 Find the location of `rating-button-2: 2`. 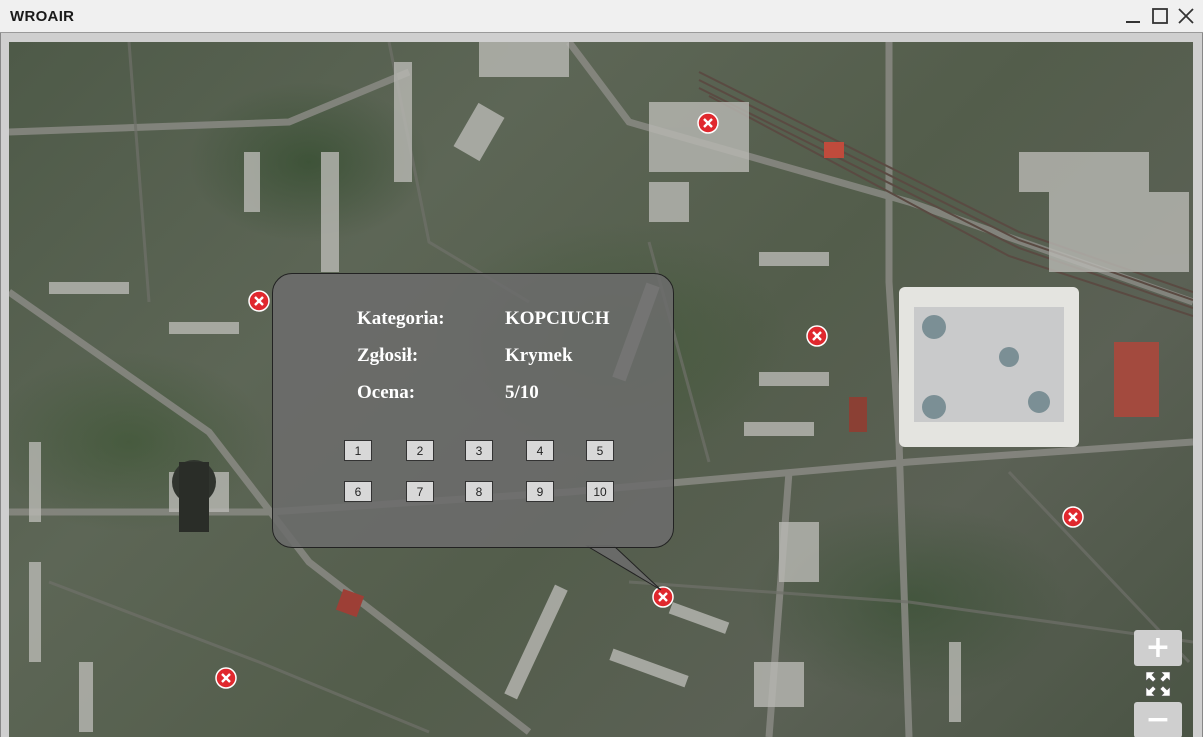

rating-button-2: 2 is located at coordinates (420, 450).